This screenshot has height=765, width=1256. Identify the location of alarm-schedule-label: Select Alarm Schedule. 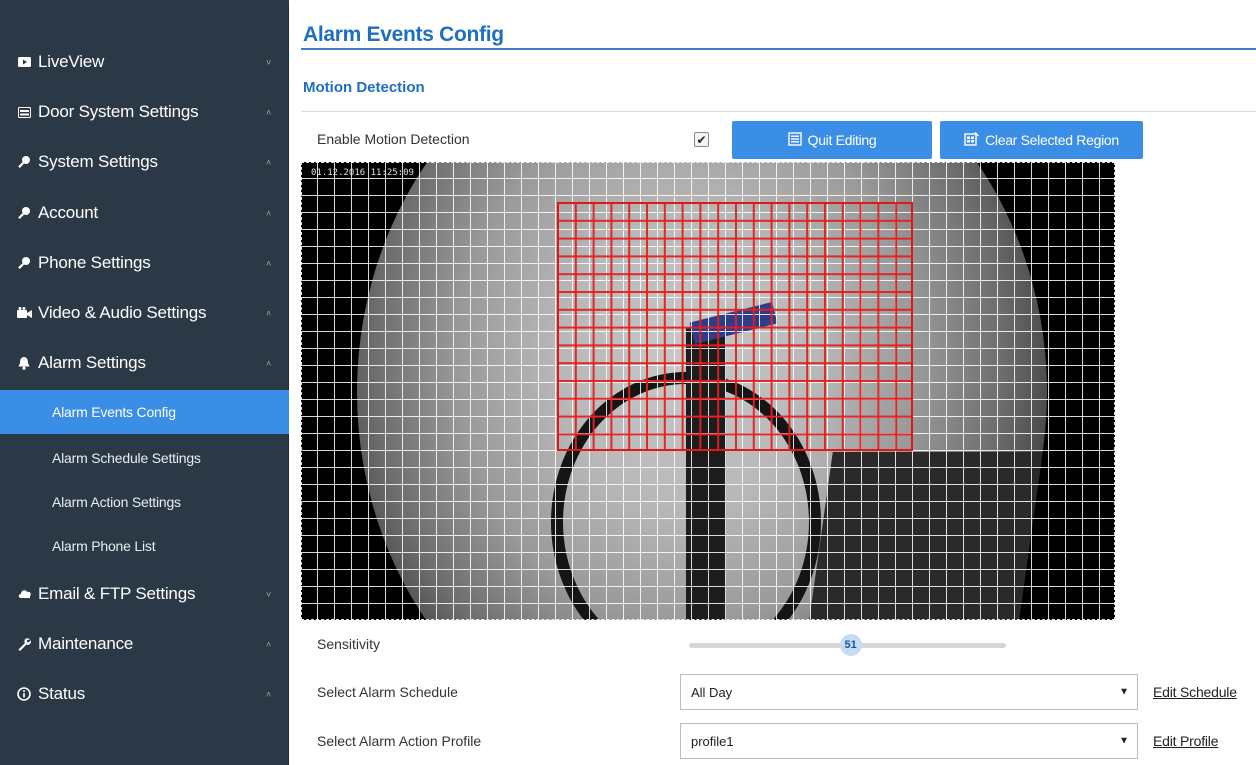
(387, 692).